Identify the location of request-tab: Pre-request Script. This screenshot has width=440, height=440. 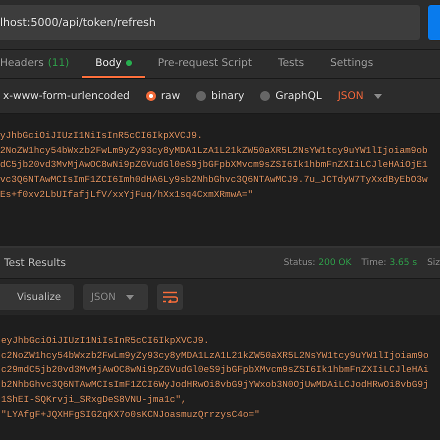
(204, 64).